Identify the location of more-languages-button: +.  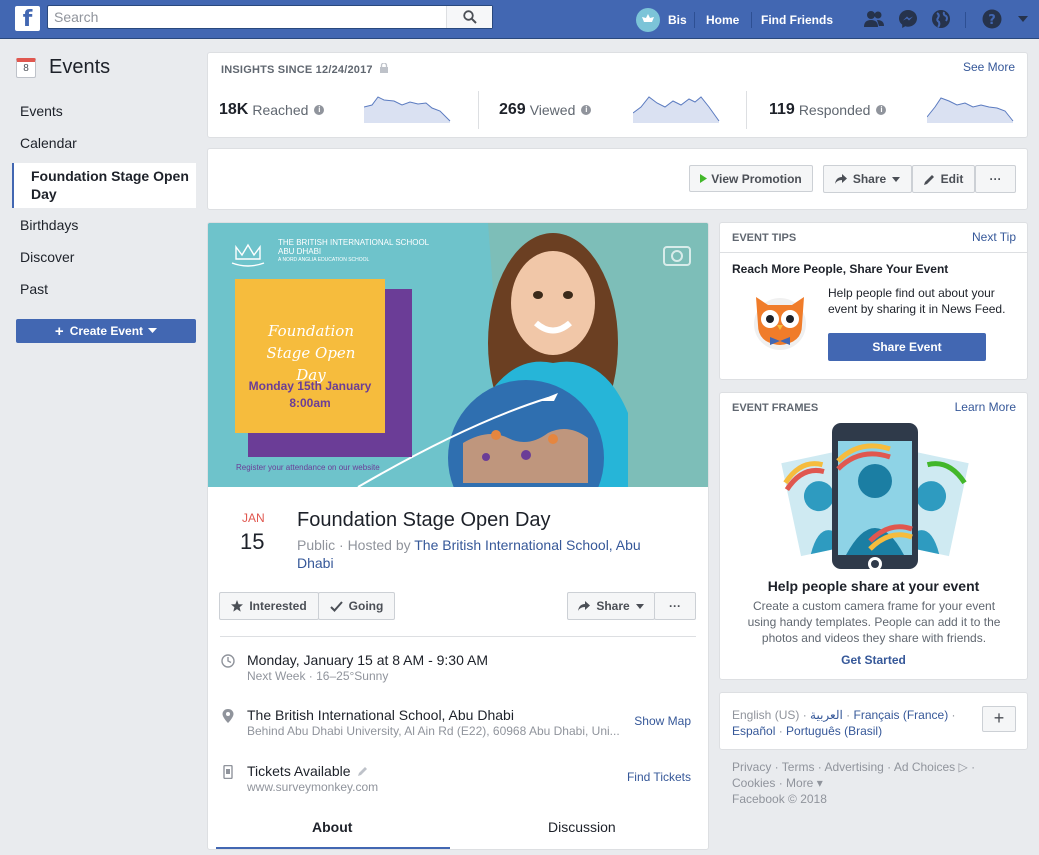
(999, 719).